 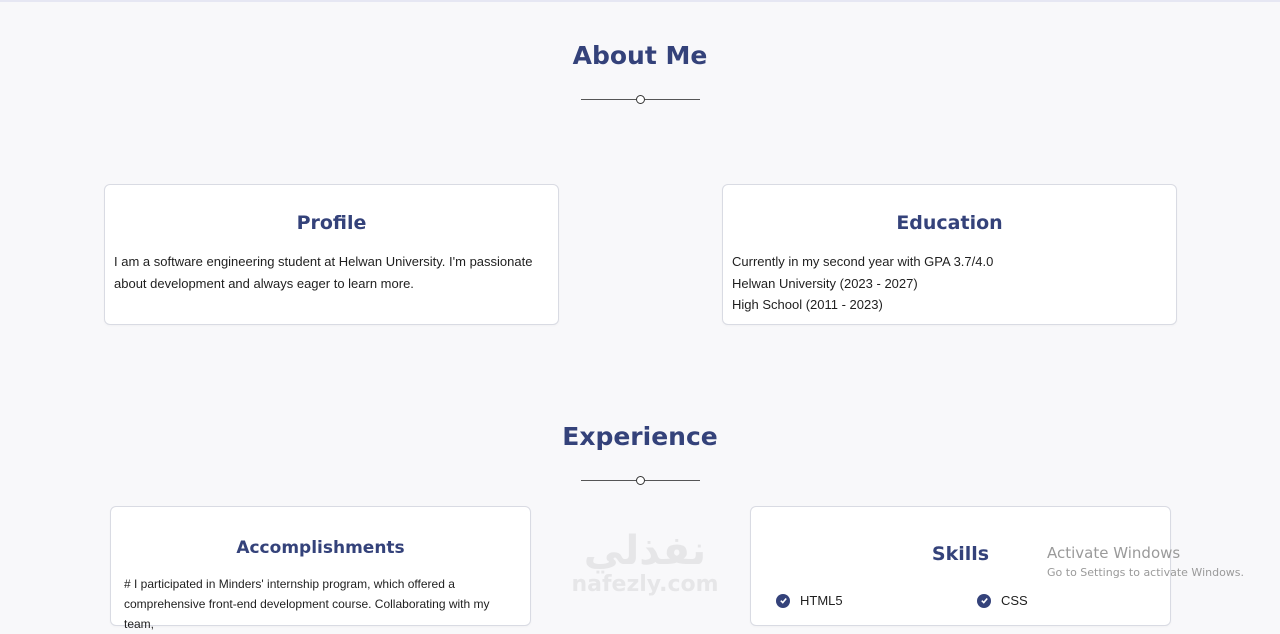 I want to click on skill-item: HTML5, so click(x=809, y=600).